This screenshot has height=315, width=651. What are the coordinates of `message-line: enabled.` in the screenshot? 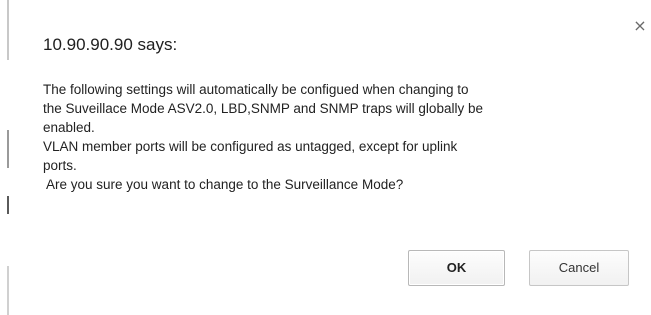 It's located at (69, 127).